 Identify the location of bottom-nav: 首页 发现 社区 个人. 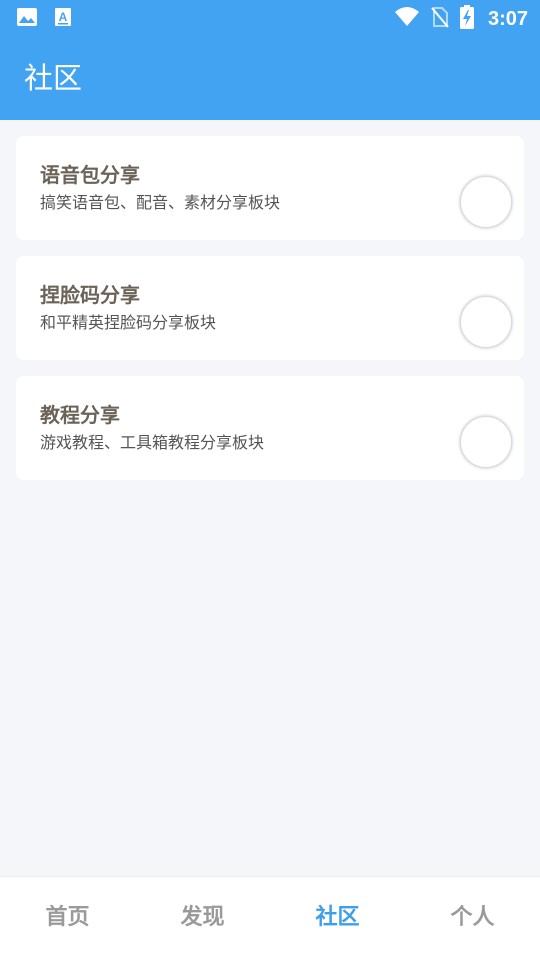
(270, 918).